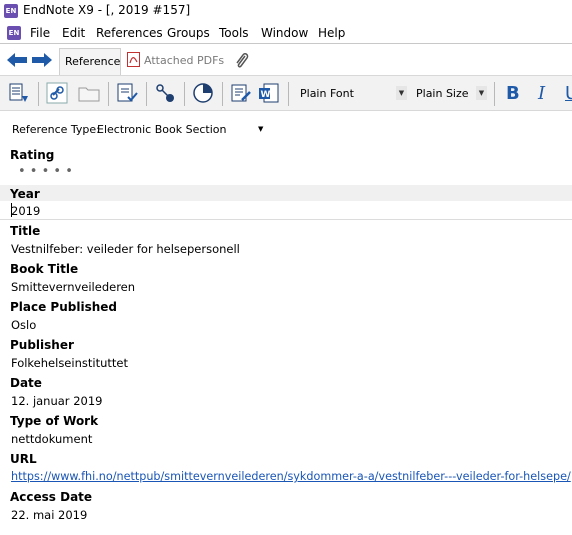 This screenshot has width=572, height=535. I want to click on title-bar: EN EndNote X9 - [, 2019 #157], so click(286, 11).